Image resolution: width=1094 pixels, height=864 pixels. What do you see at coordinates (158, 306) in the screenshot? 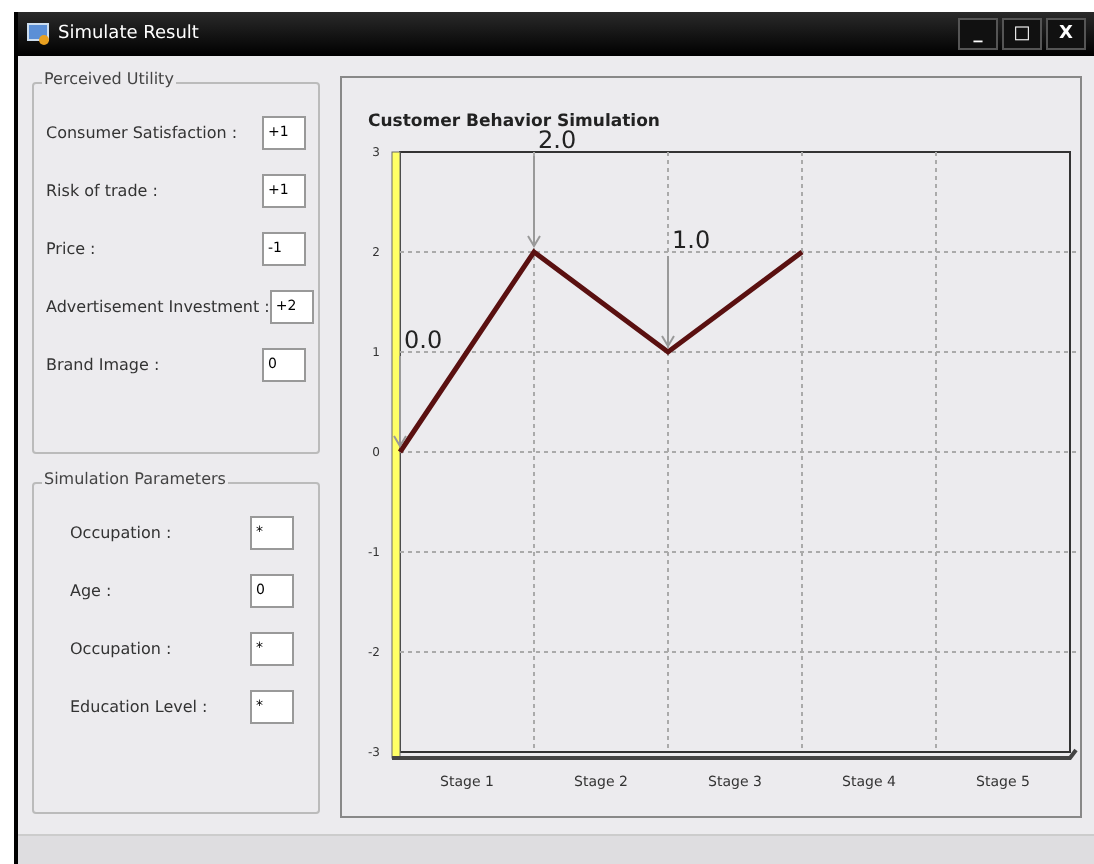
I see `field-label: Advertisement Investment :` at bounding box center [158, 306].